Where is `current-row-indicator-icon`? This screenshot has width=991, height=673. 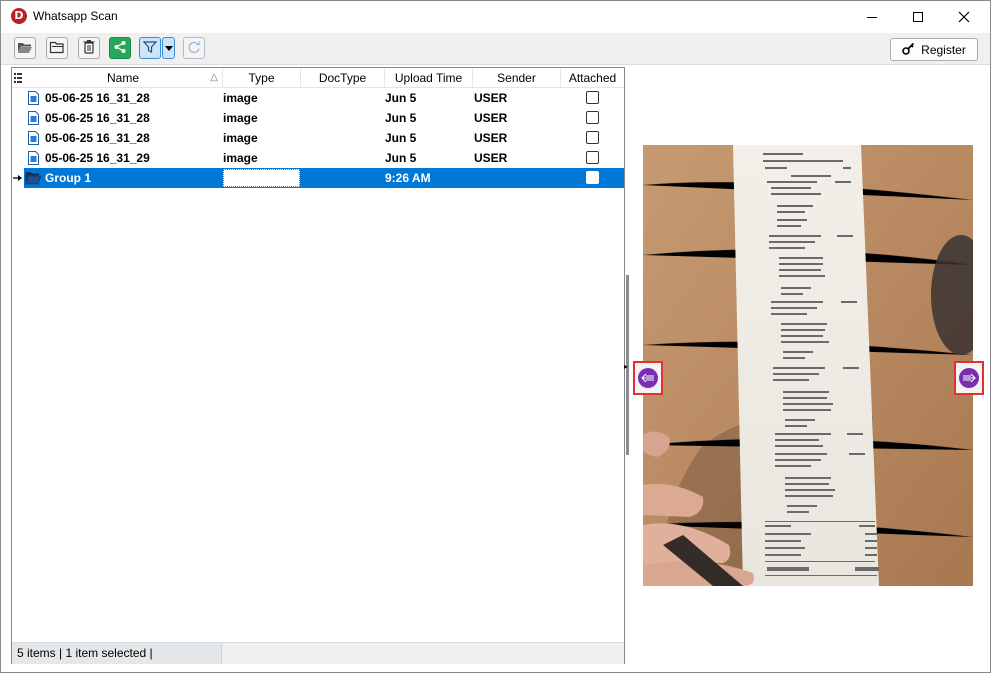
current-row-indicator-icon is located at coordinates (18, 178).